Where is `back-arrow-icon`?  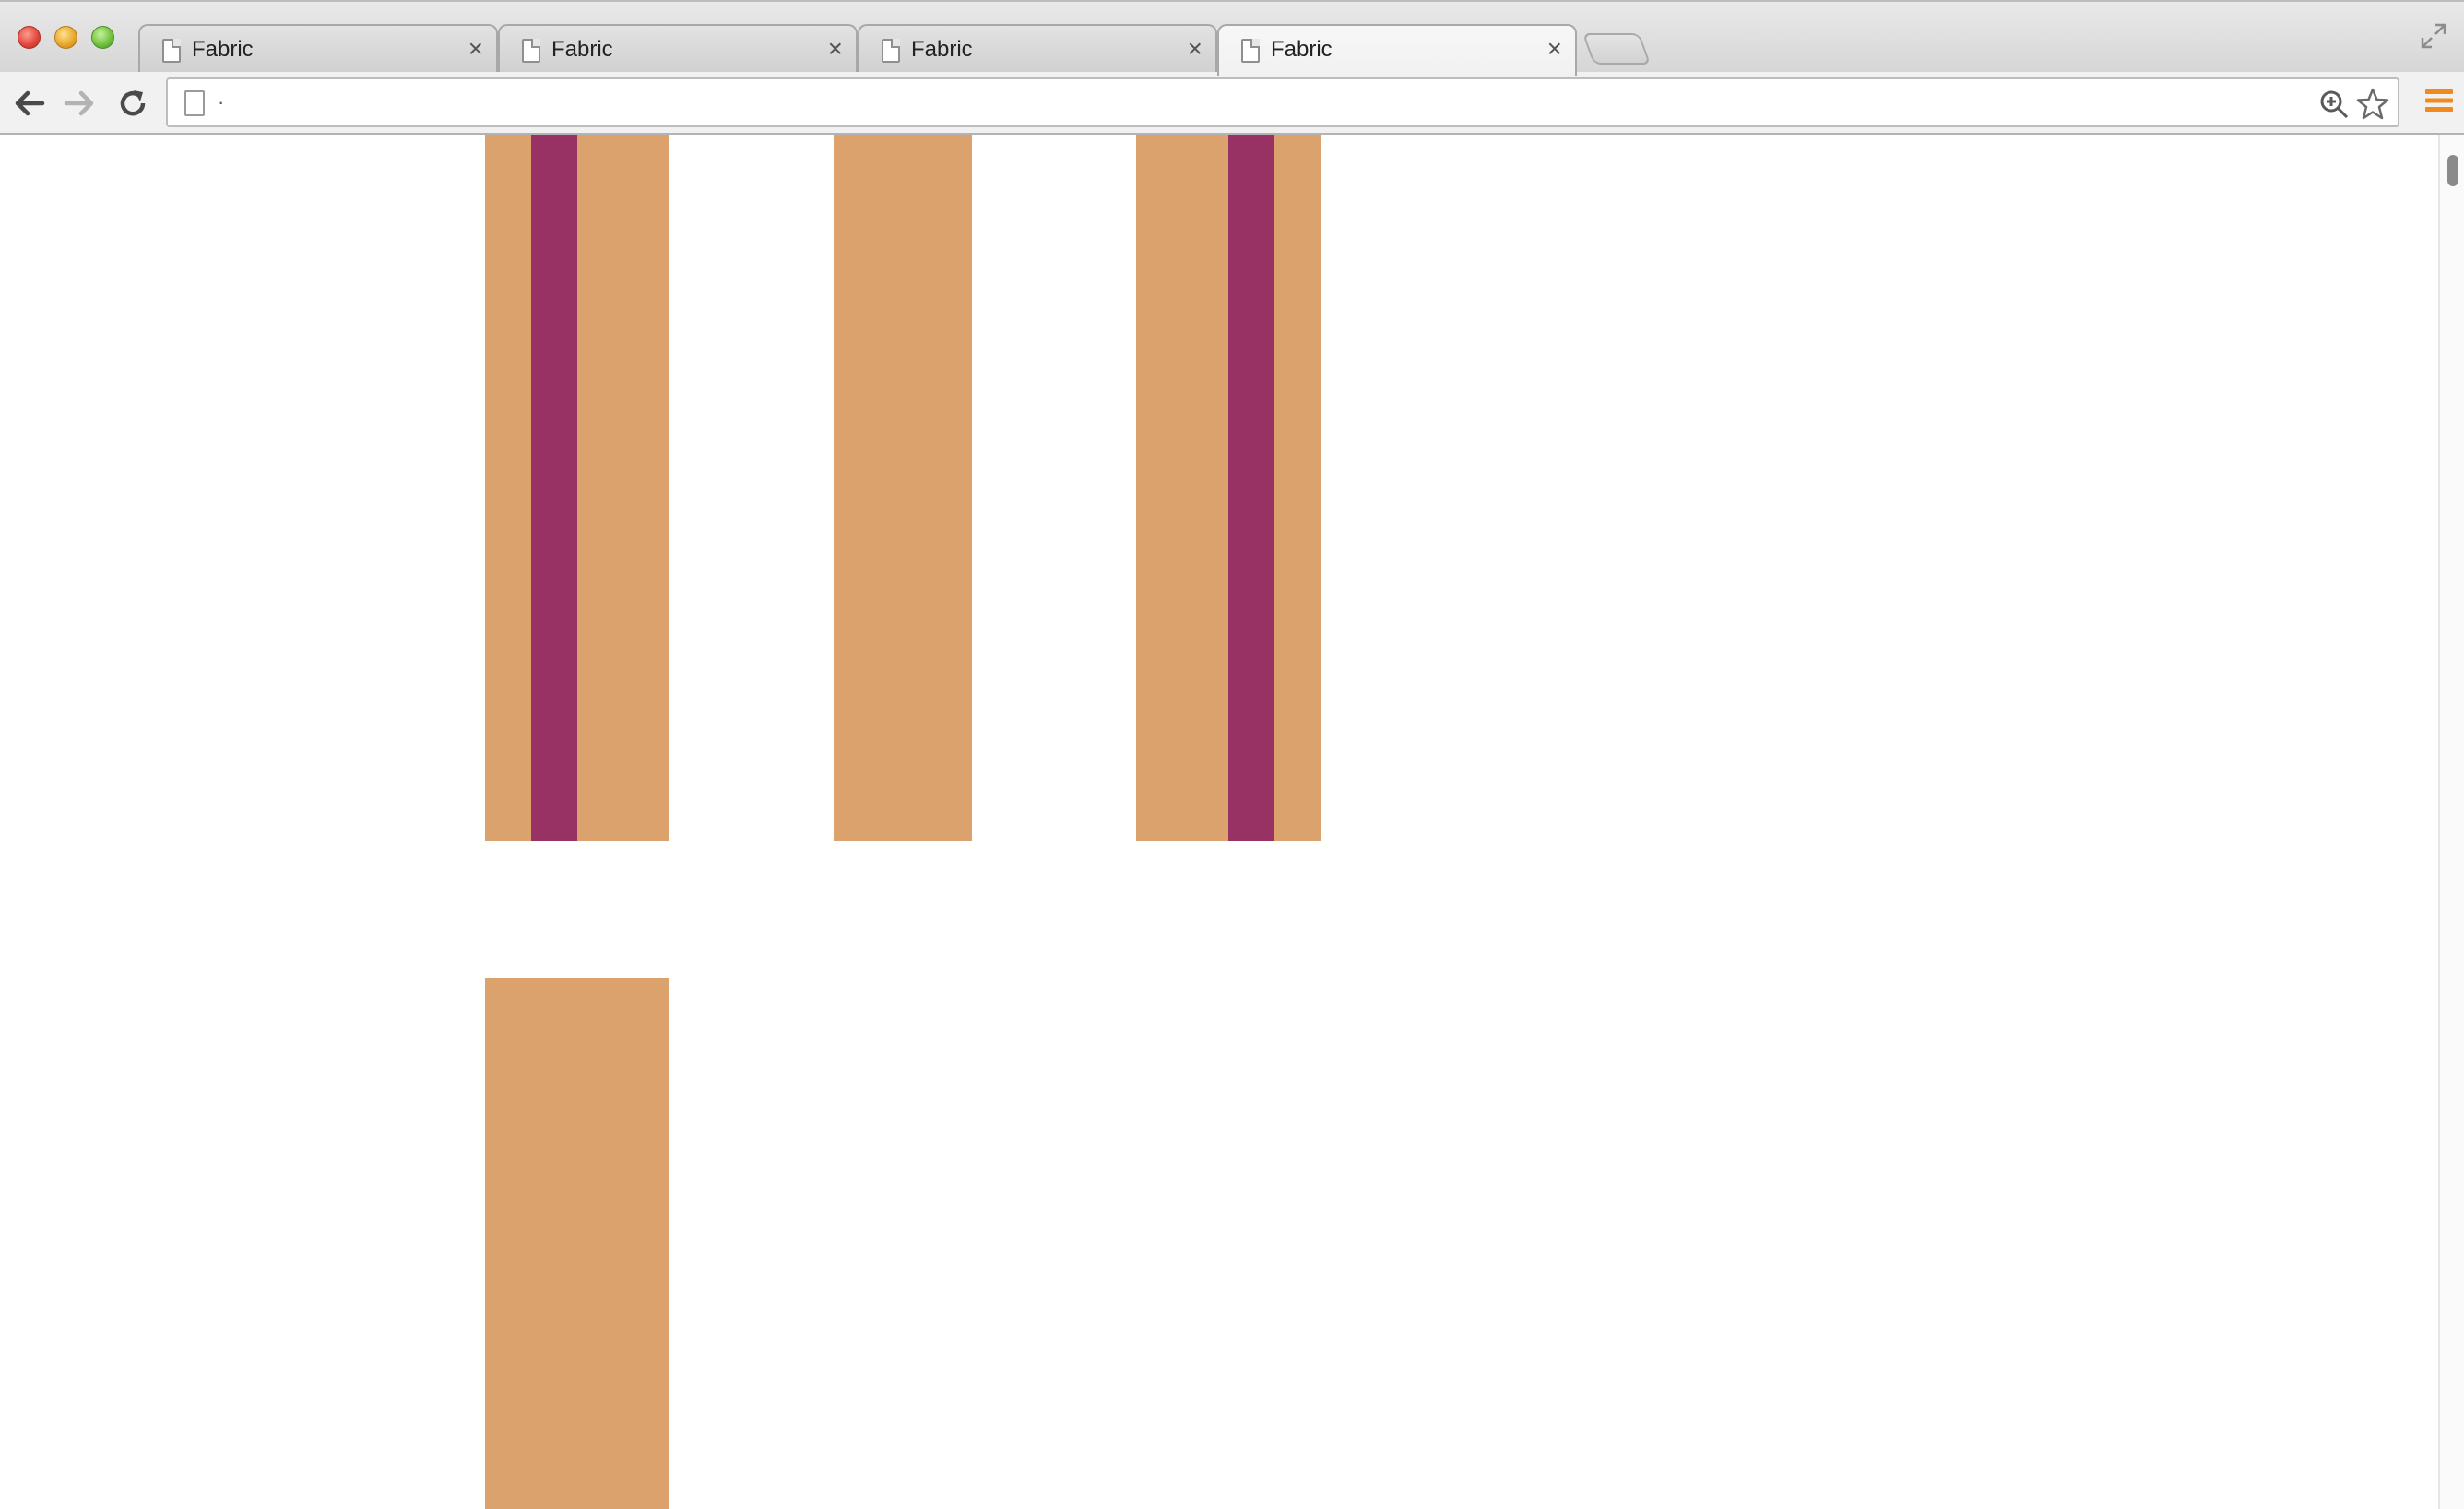
back-arrow-icon is located at coordinates (30, 104).